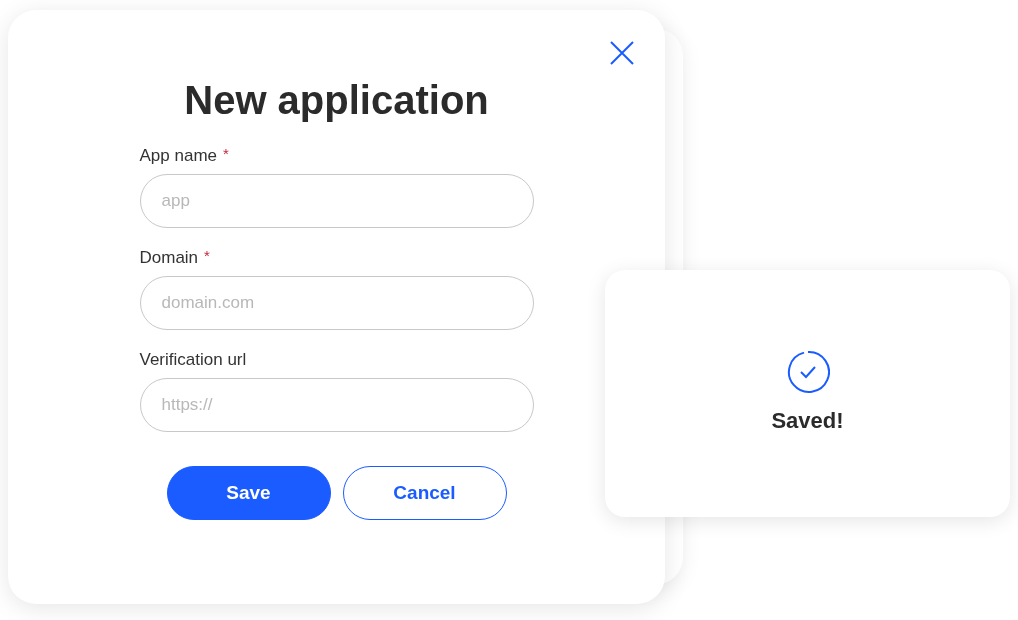 Image resolution: width=1018 pixels, height=620 pixels. What do you see at coordinates (336, 100) in the screenshot?
I see `dialog-title: New application` at bounding box center [336, 100].